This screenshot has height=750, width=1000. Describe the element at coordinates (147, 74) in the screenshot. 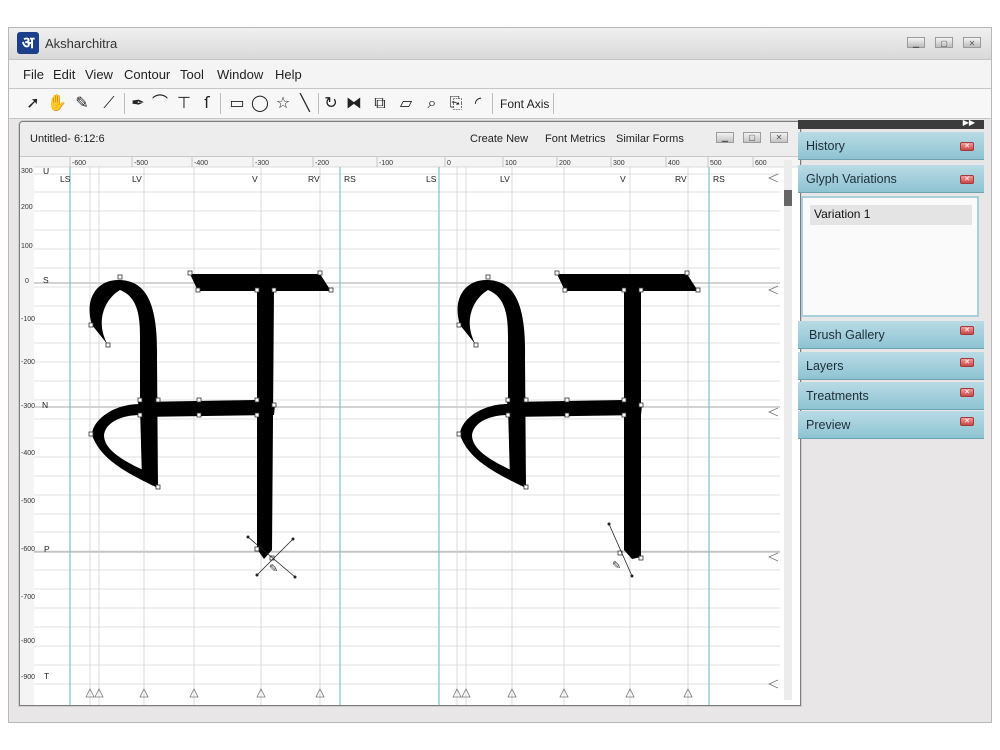

I see `menu-contour: Contour` at that location.